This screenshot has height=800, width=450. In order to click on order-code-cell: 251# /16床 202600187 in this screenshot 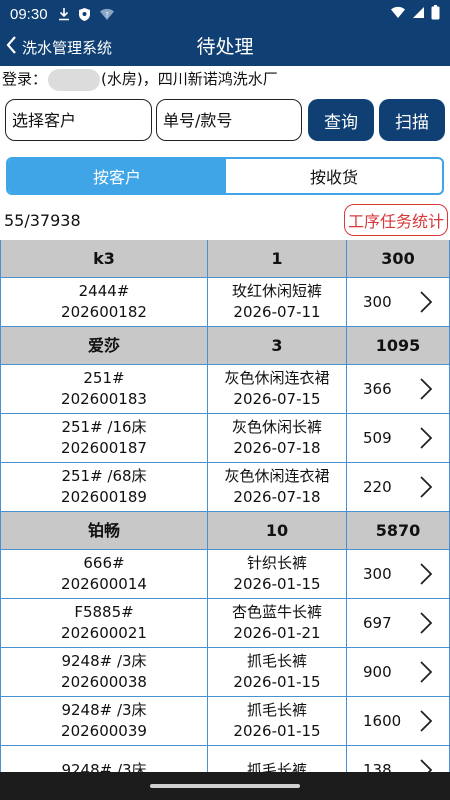, I will do `click(104, 438)`.